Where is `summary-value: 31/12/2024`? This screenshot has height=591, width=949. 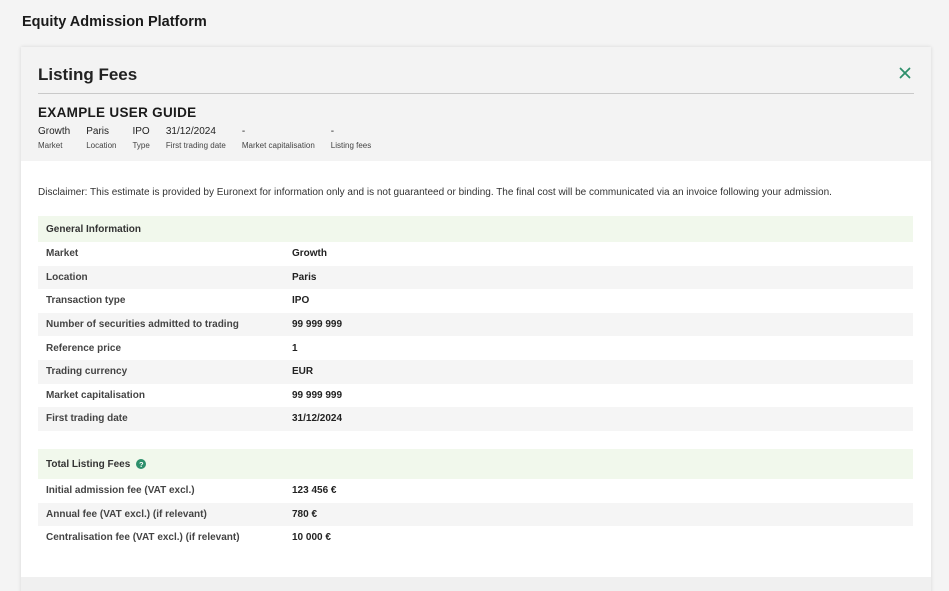
summary-value: 31/12/2024 is located at coordinates (190, 131).